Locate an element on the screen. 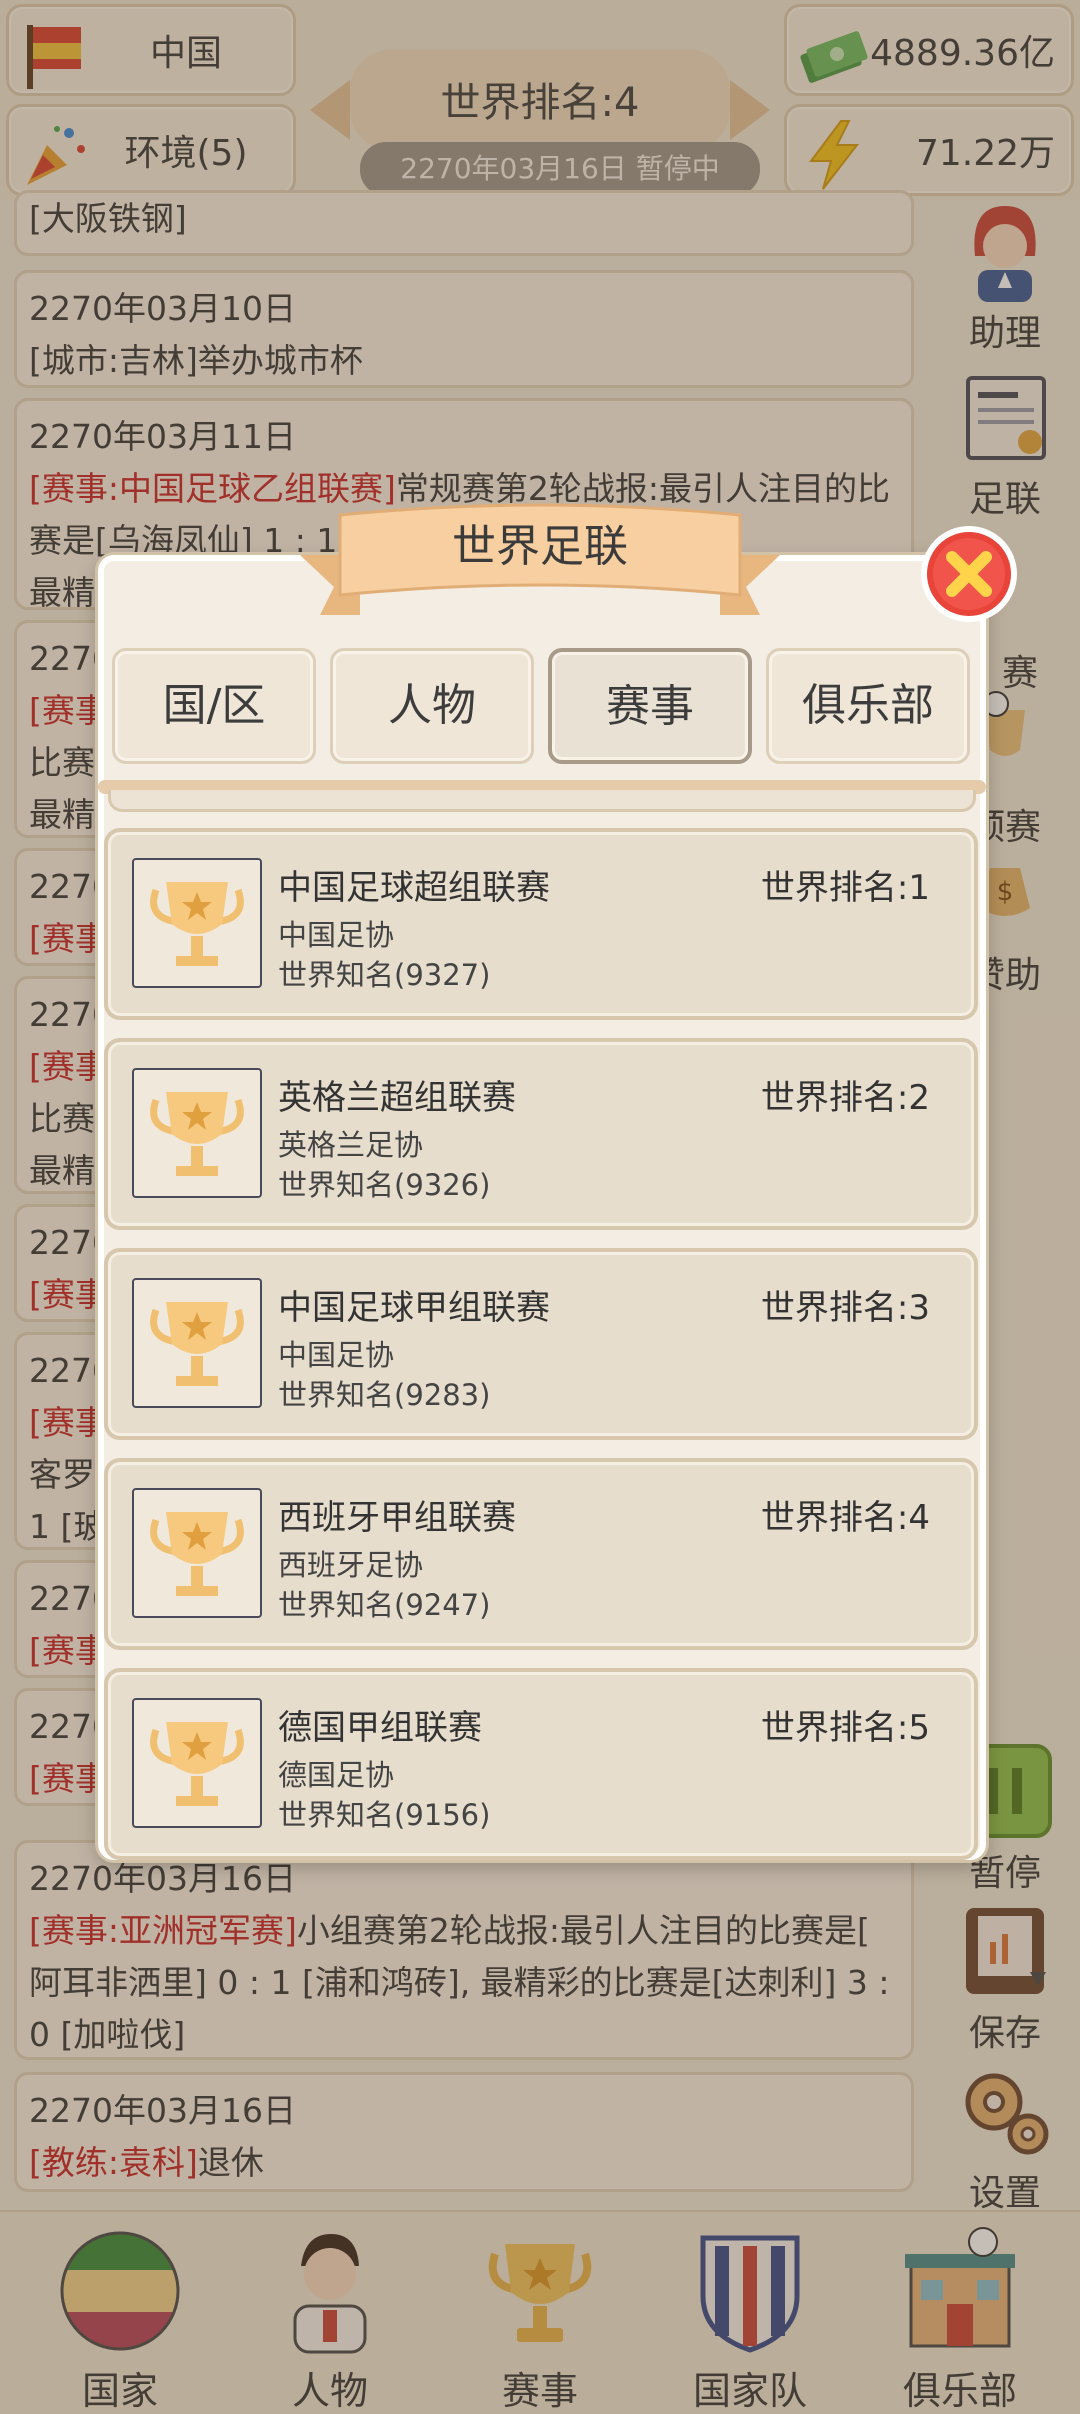 Image resolution: width=1080 pixels, height=2414 pixels. competition-rank: 世界排名:1 is located at coordinates (845, 888).